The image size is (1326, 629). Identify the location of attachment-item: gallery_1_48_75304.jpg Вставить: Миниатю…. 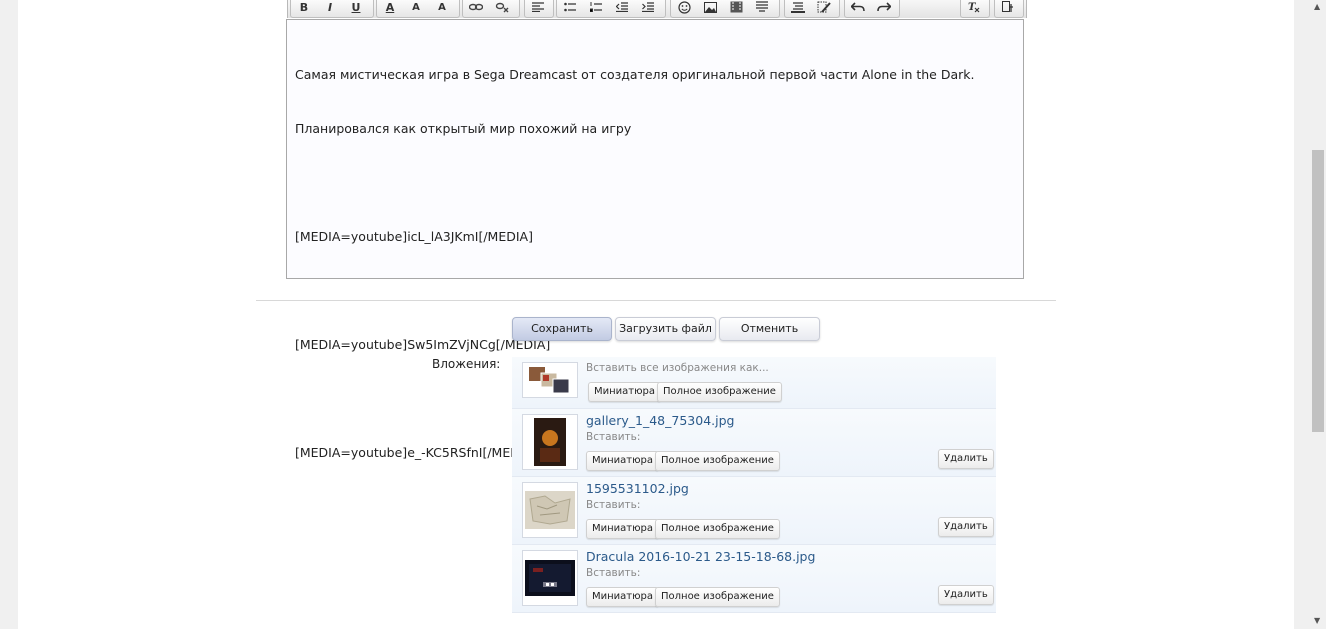
(754, 443).